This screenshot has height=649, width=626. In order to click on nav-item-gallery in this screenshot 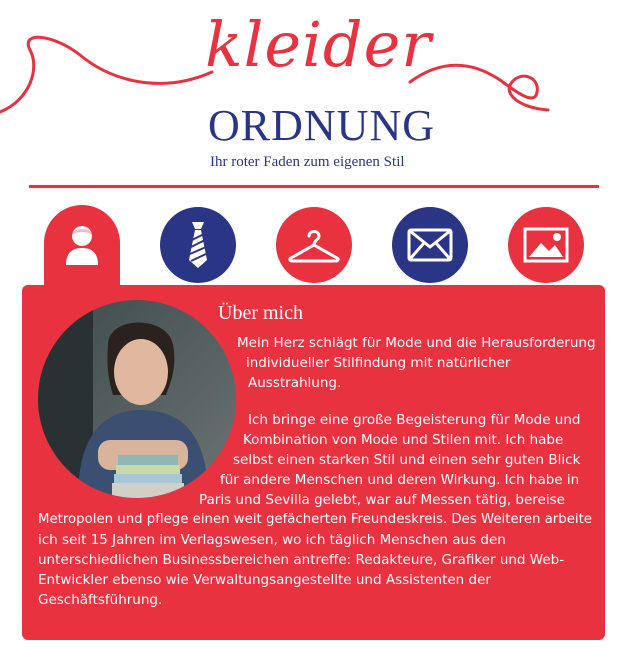, I will do `click(546, 245)`.